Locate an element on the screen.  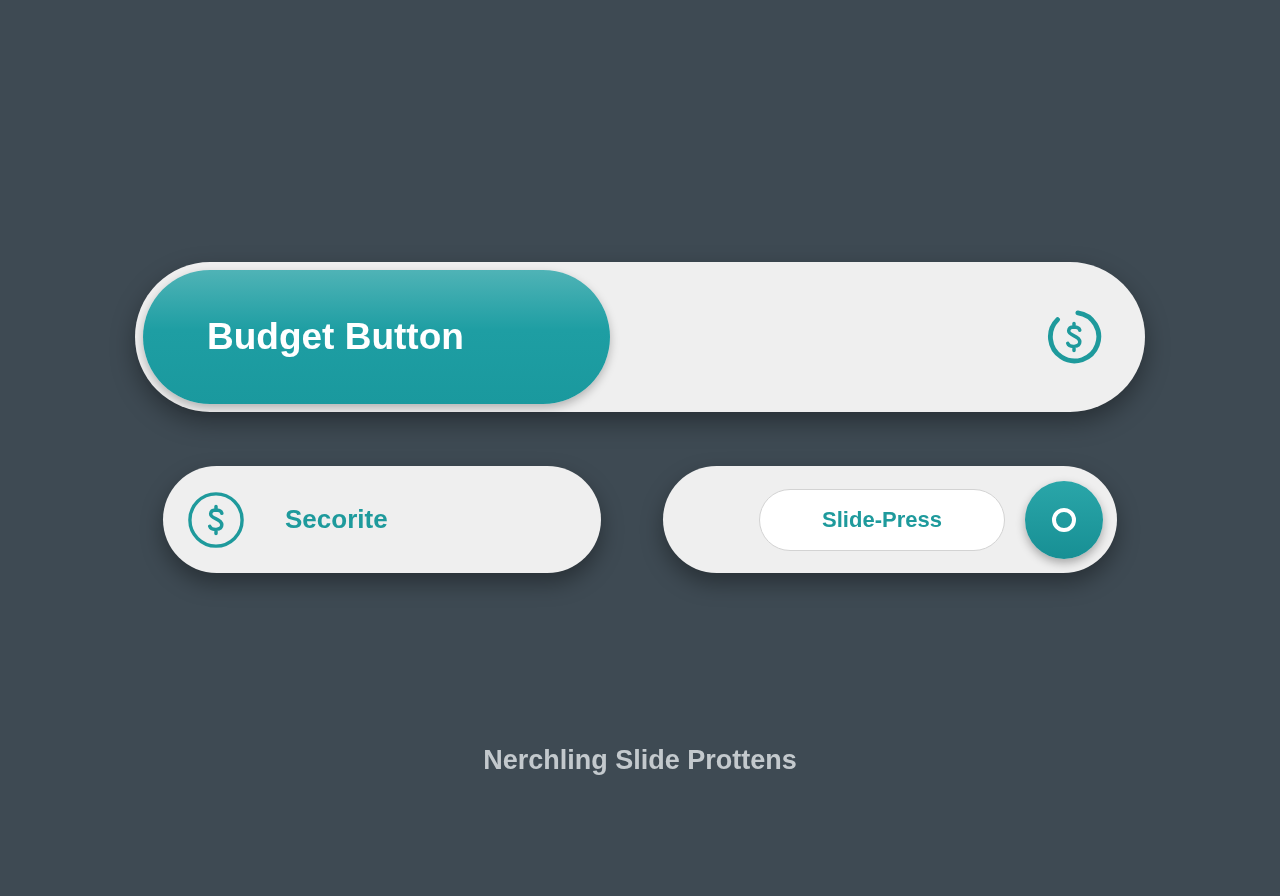
pill-button: Secorite is located at coordinates (382, 519).